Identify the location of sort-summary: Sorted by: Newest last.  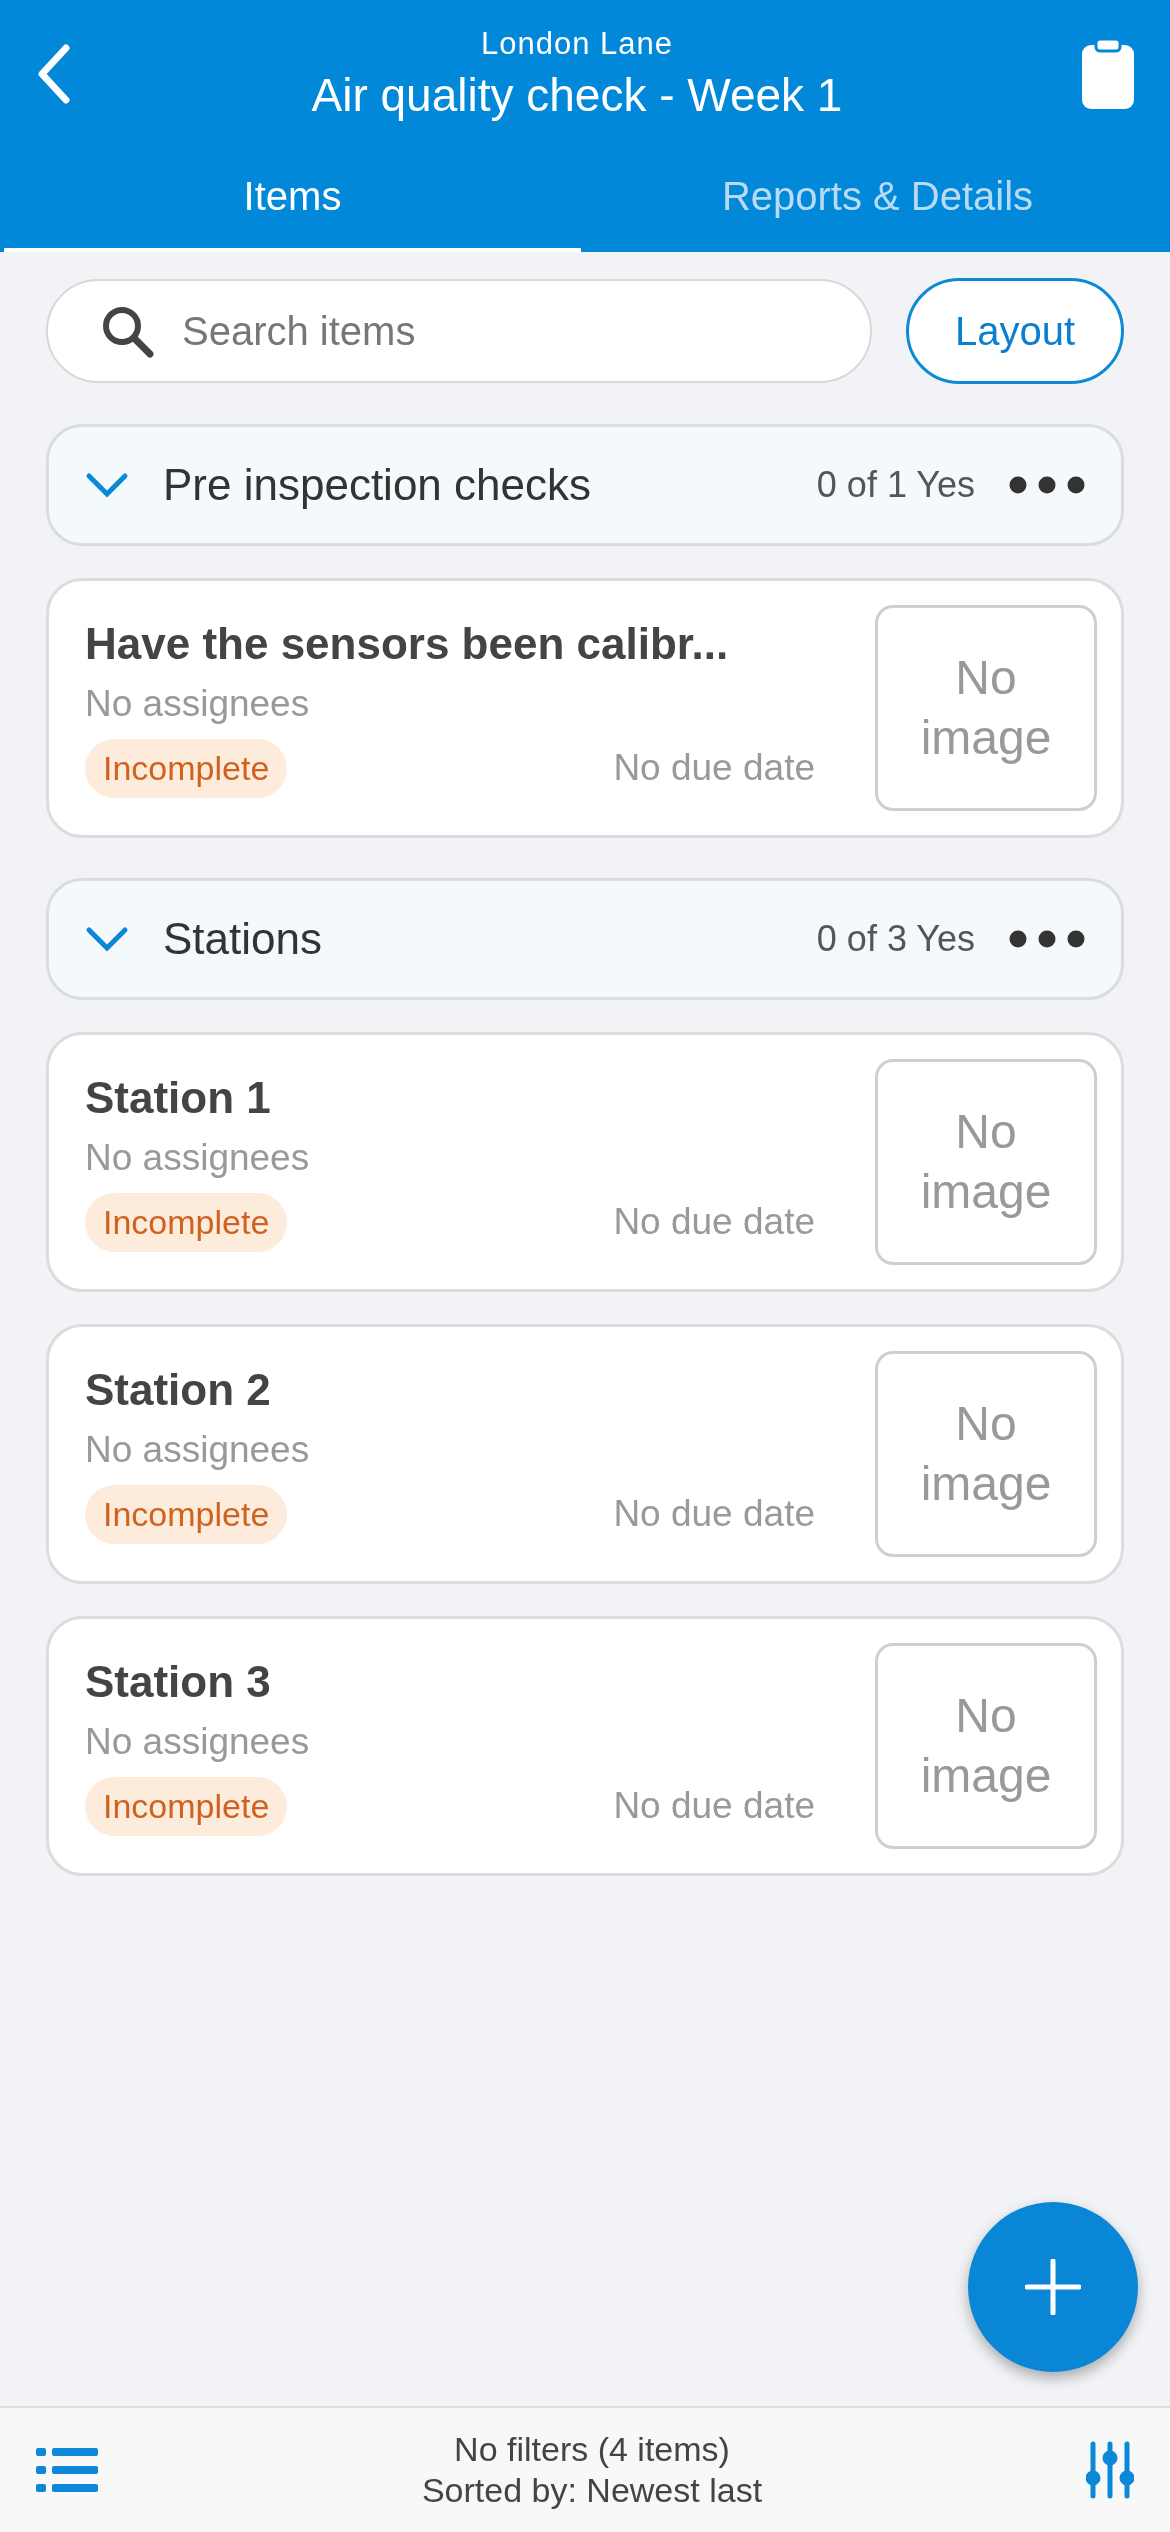
(592, 2490).